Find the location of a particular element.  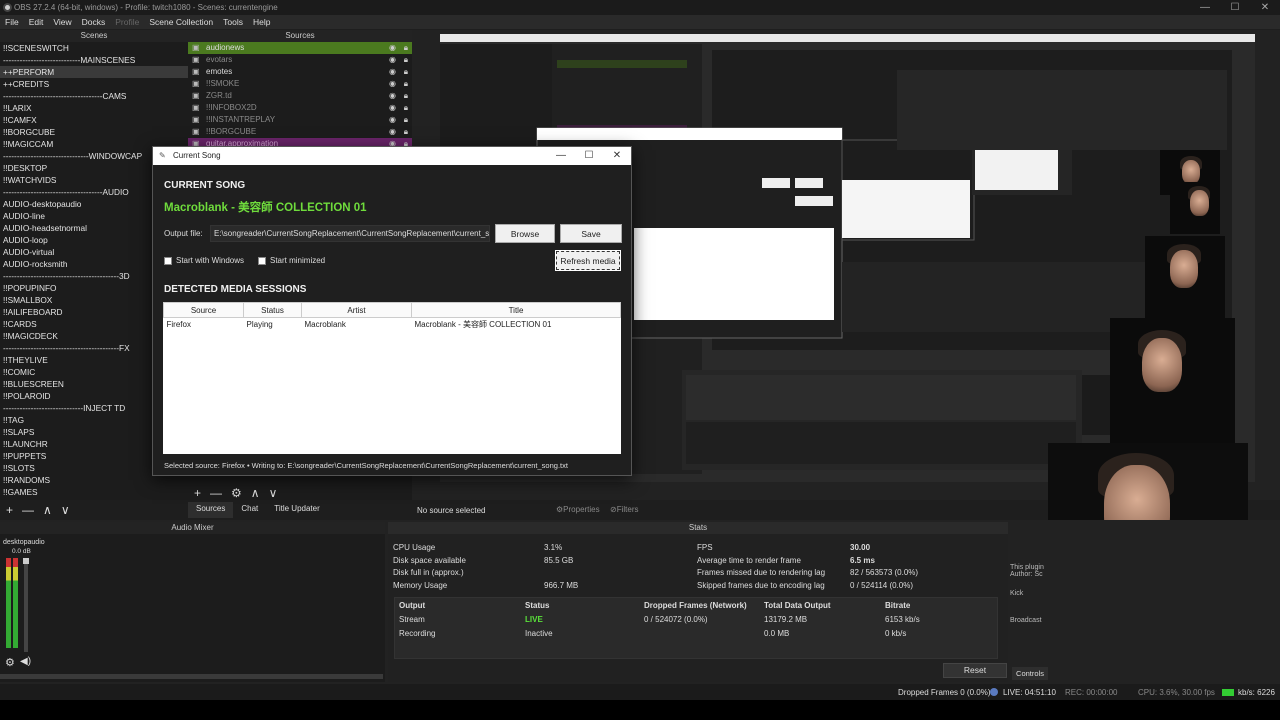

scene-item: !!BORGCUBE is located at coordinates (94, 132).